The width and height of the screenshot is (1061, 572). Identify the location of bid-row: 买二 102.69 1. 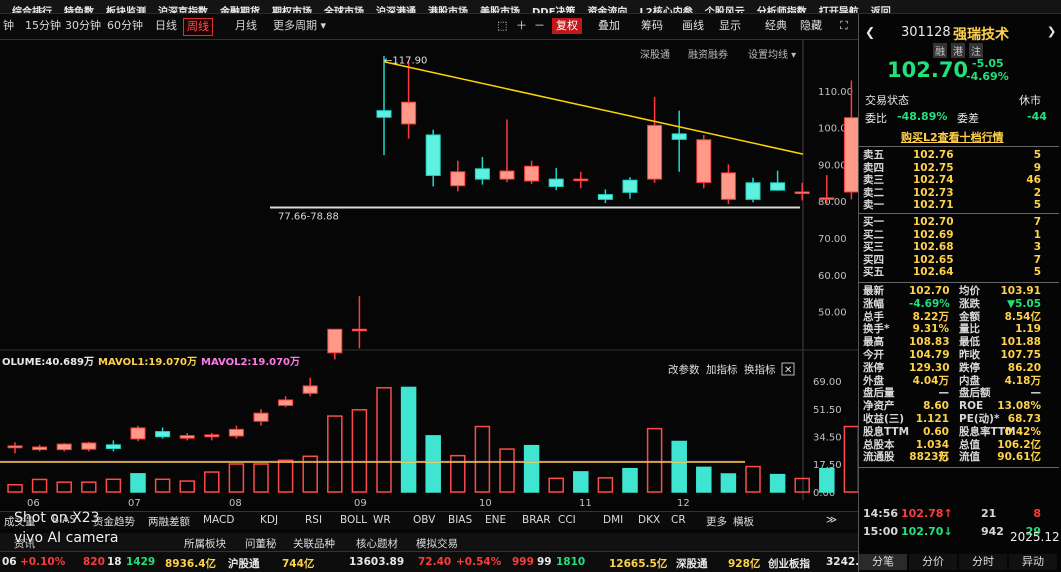
(959, 235).